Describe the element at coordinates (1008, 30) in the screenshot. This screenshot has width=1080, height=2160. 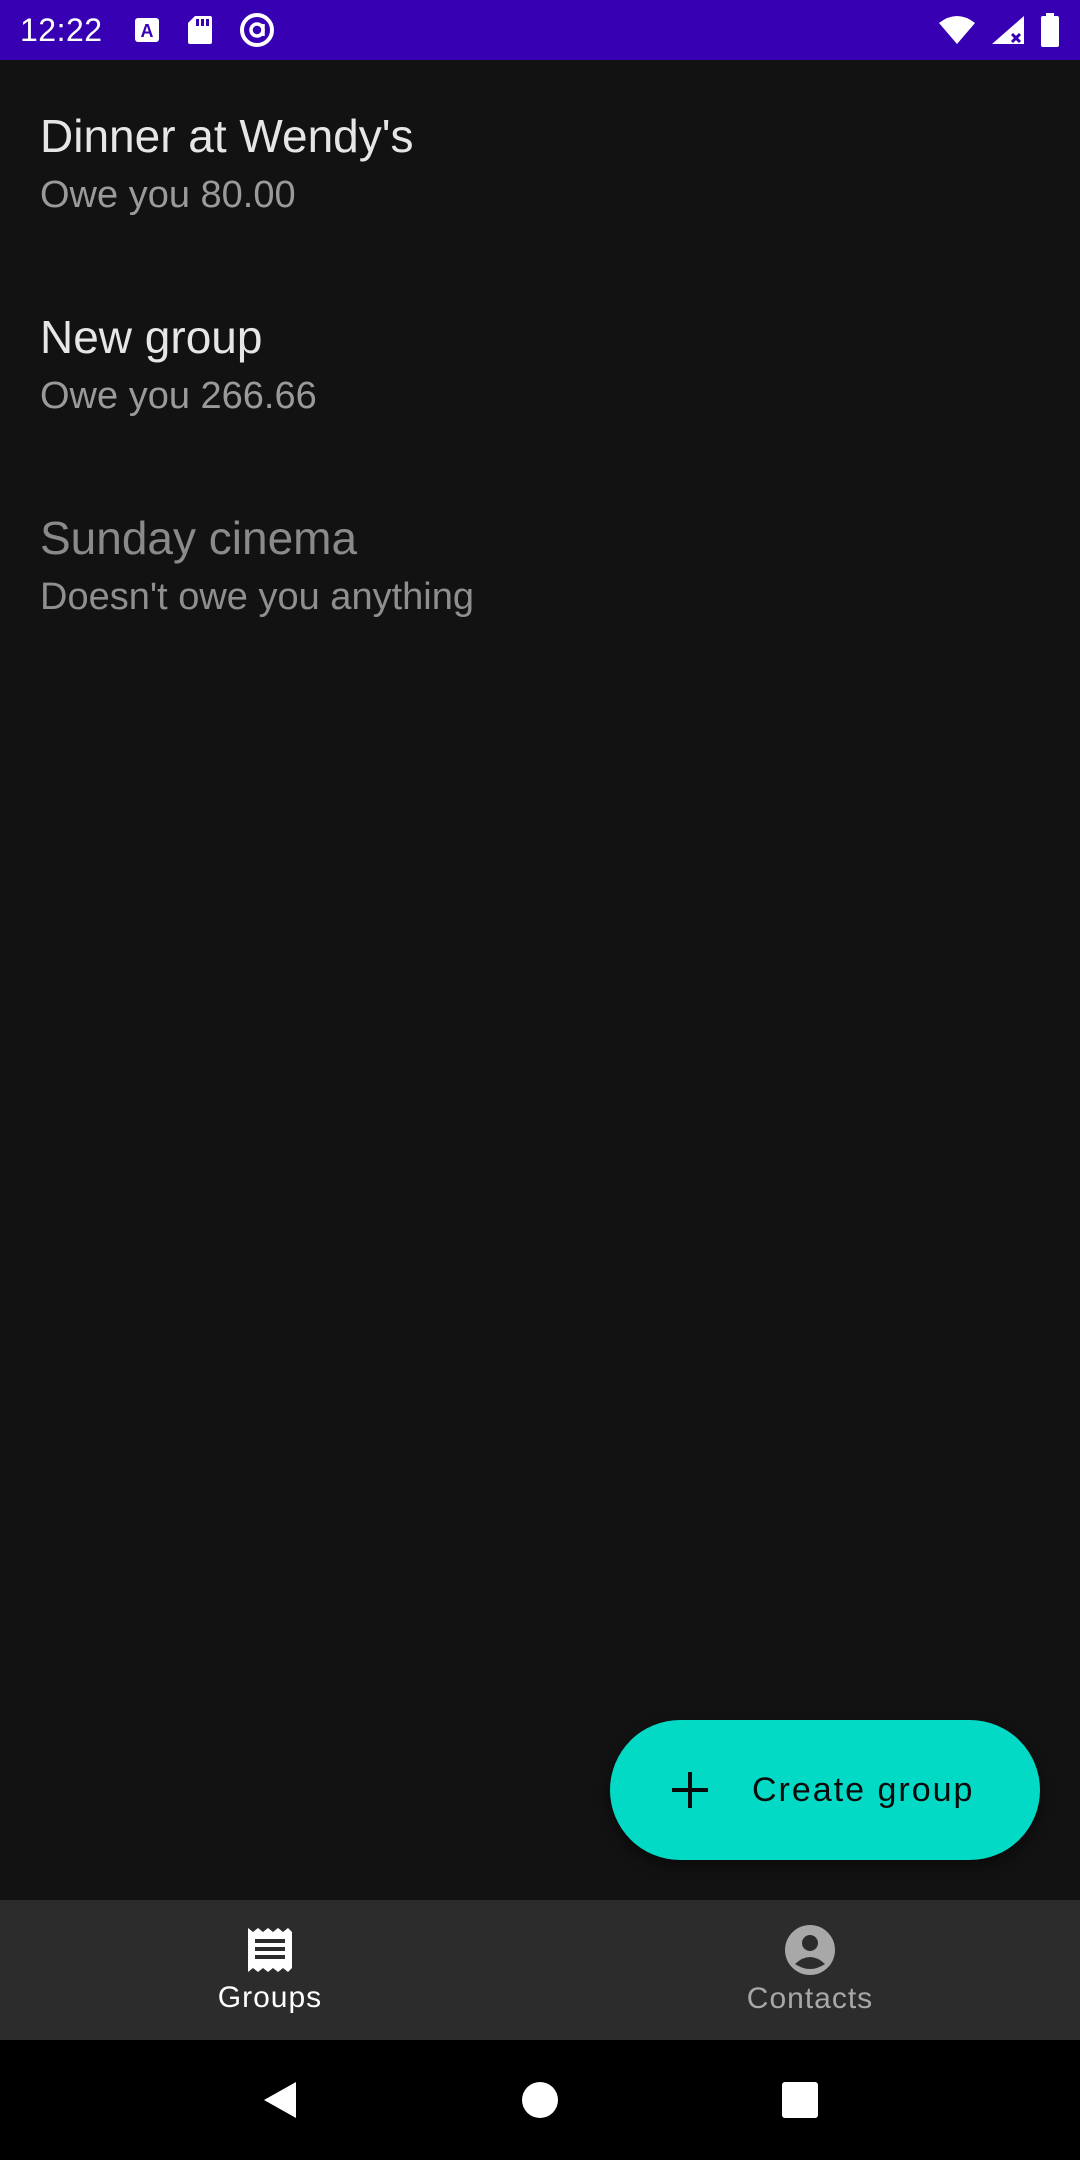
I see `signal-icon` at that location.